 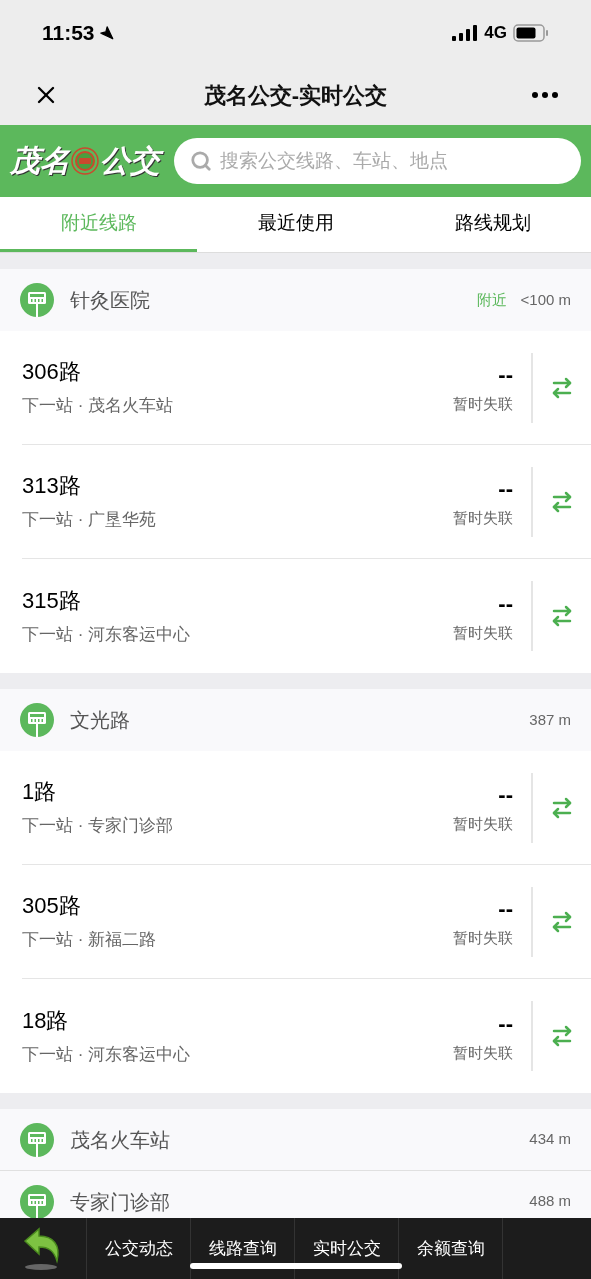 I want to click on stop-distance: <100 m, so click(x=545, y=299).